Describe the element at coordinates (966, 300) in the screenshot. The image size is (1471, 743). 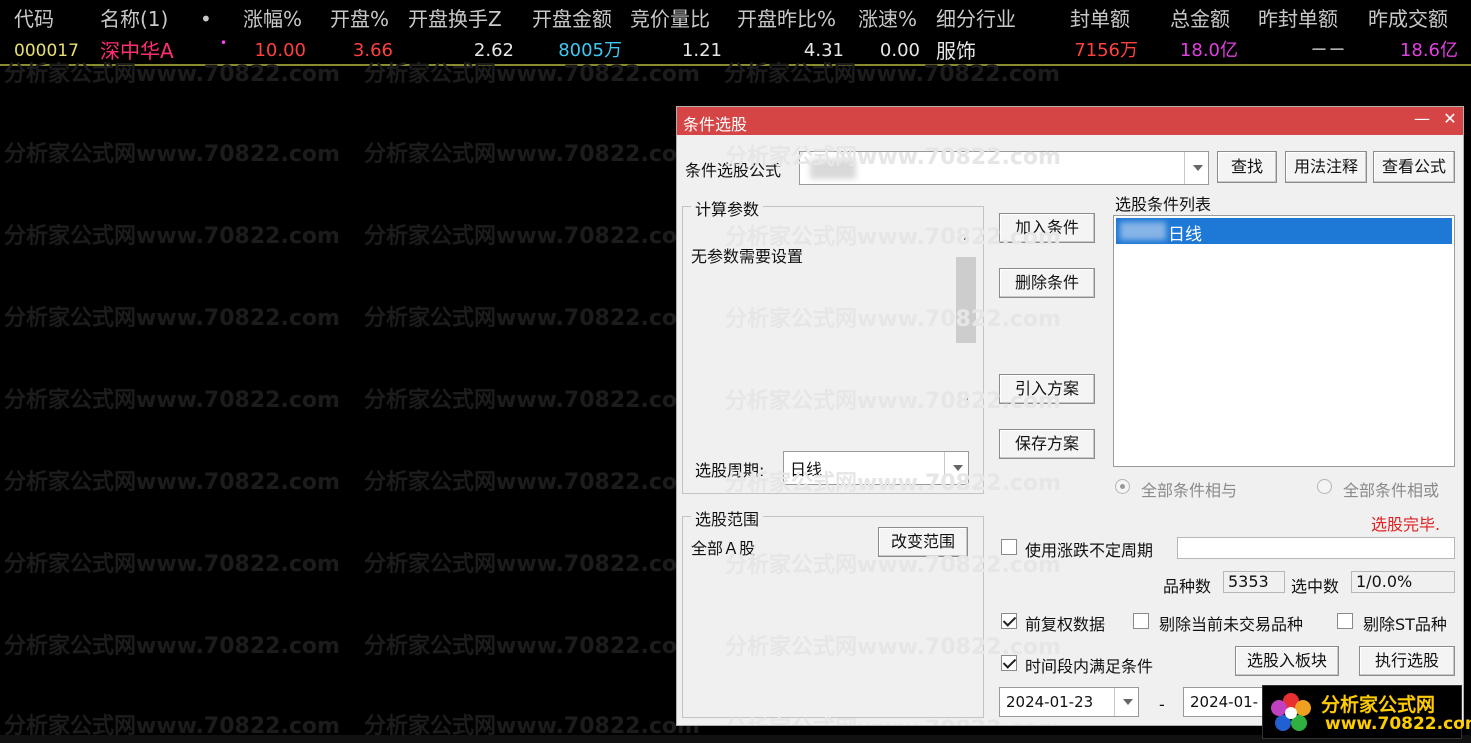
I see `scroll-thumb` at that location.